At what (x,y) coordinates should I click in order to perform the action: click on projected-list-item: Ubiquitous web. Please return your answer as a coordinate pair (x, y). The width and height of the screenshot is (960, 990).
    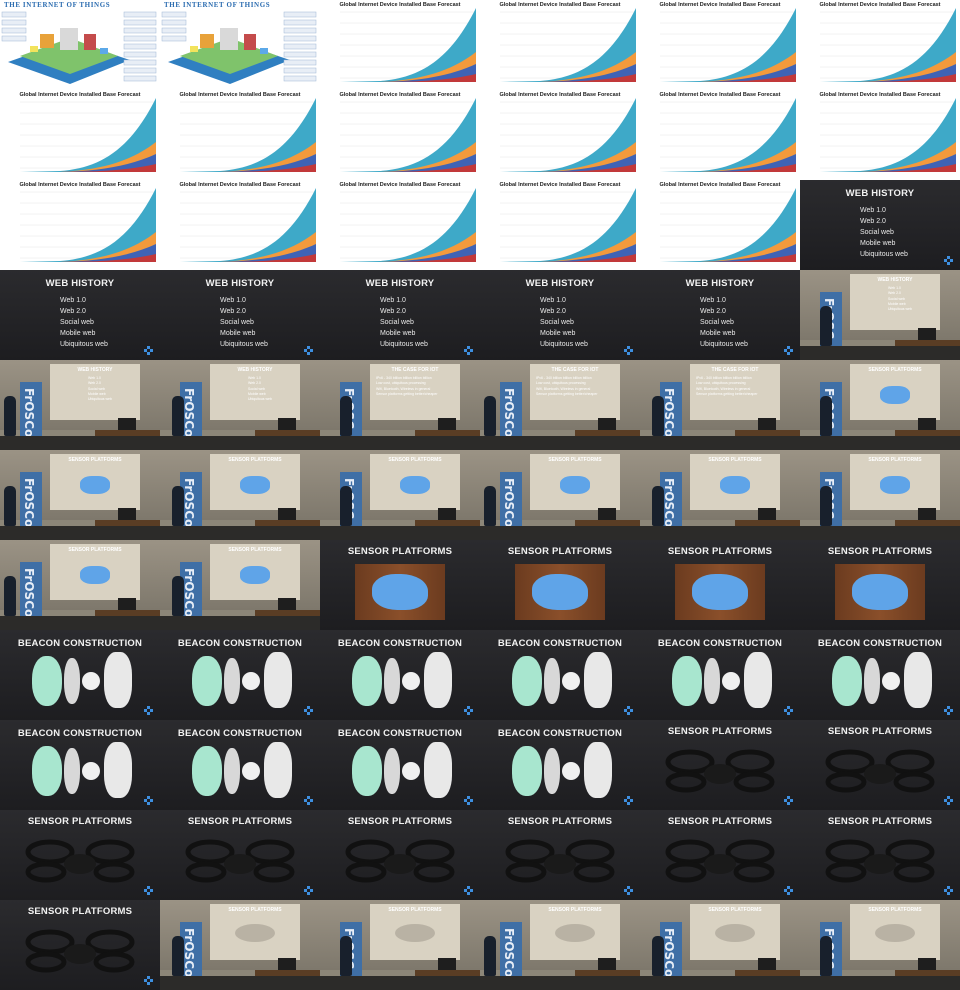
    Looking at the image, I should click on (100, 399).